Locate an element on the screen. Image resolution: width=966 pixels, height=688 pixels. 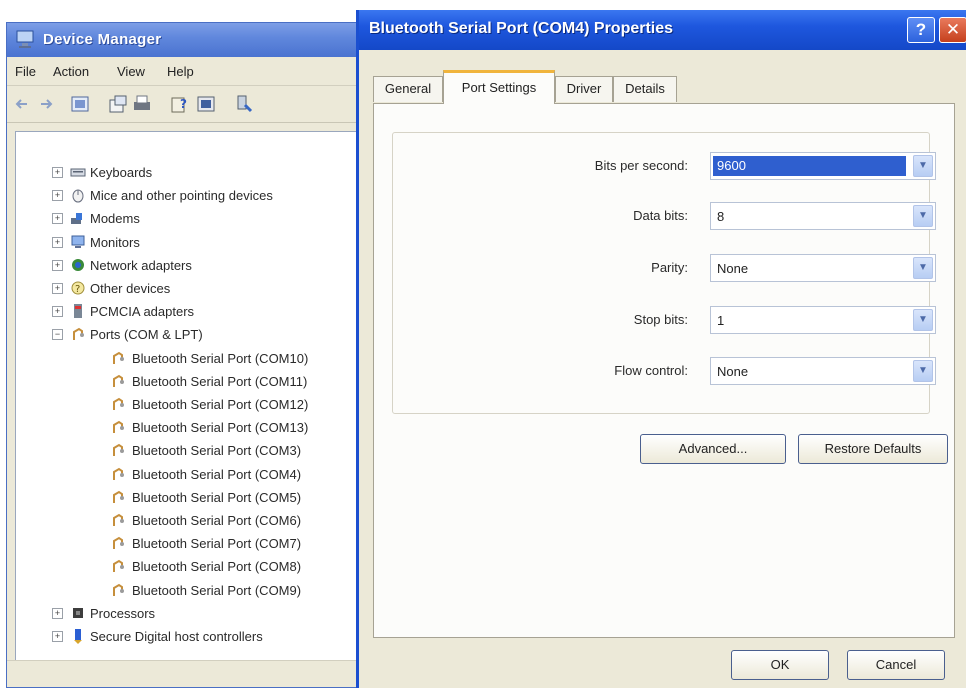
sd-controller-icon is located at coordinates (78, 636).